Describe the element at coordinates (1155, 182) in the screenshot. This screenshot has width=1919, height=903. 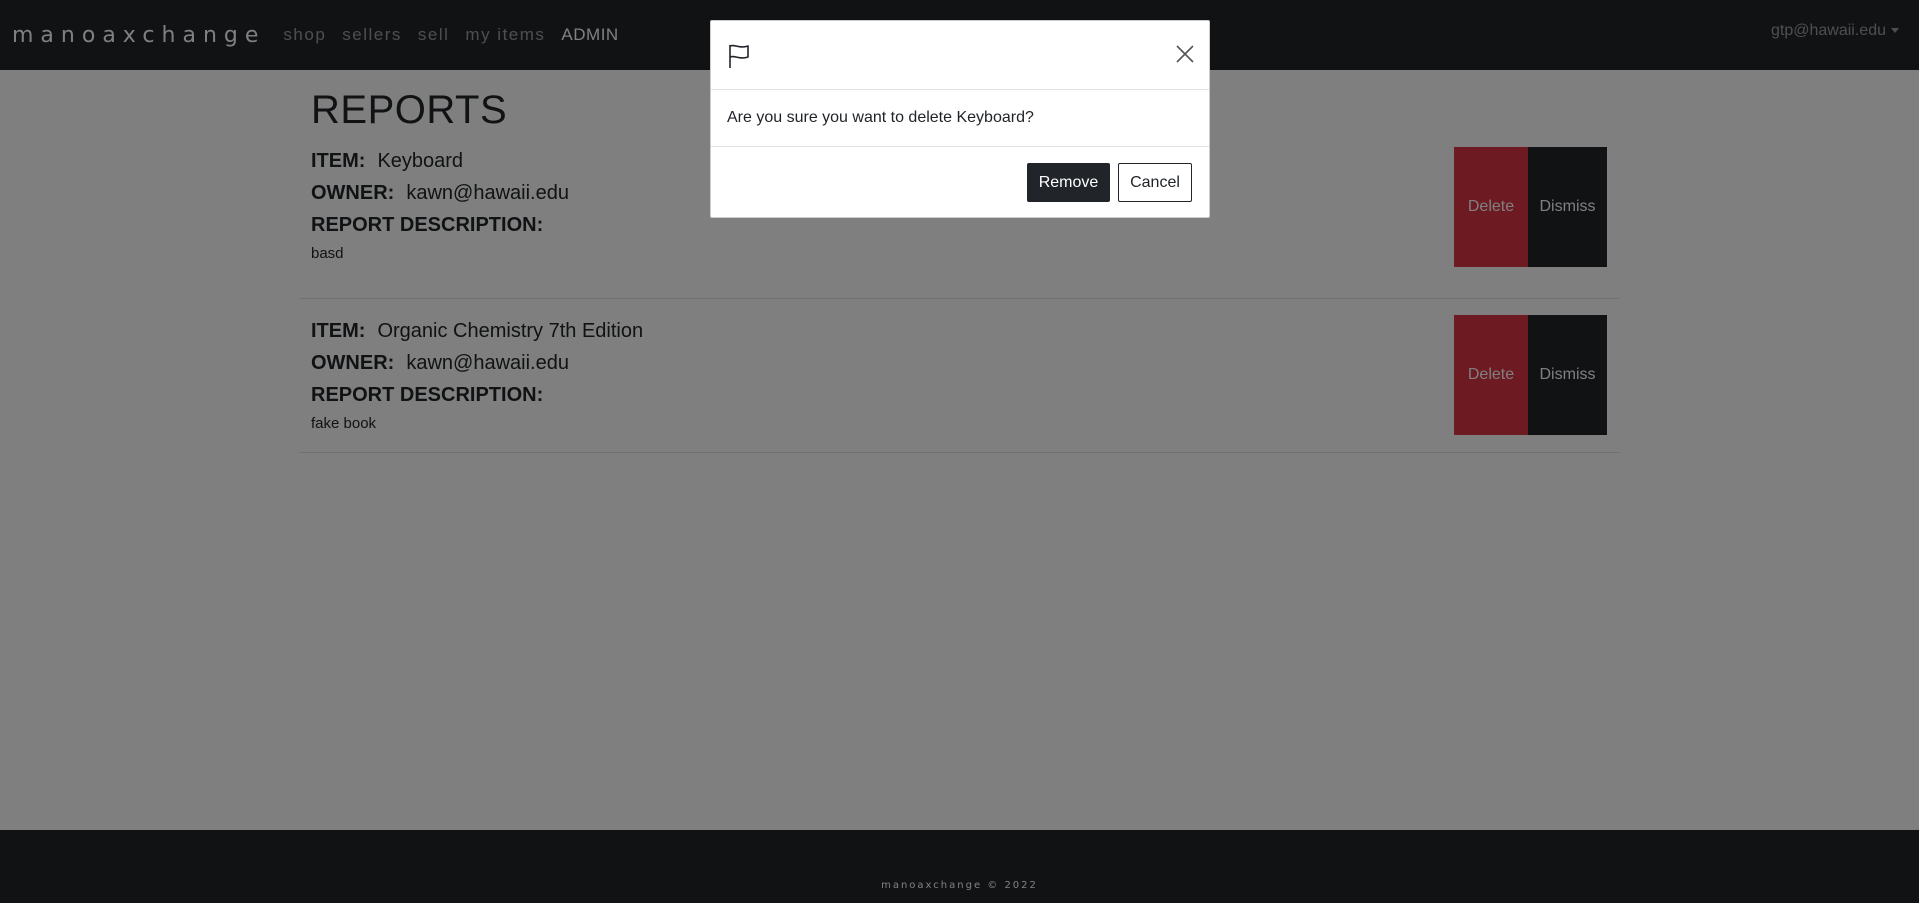
I see `cancel-button: Cancel` at that location.